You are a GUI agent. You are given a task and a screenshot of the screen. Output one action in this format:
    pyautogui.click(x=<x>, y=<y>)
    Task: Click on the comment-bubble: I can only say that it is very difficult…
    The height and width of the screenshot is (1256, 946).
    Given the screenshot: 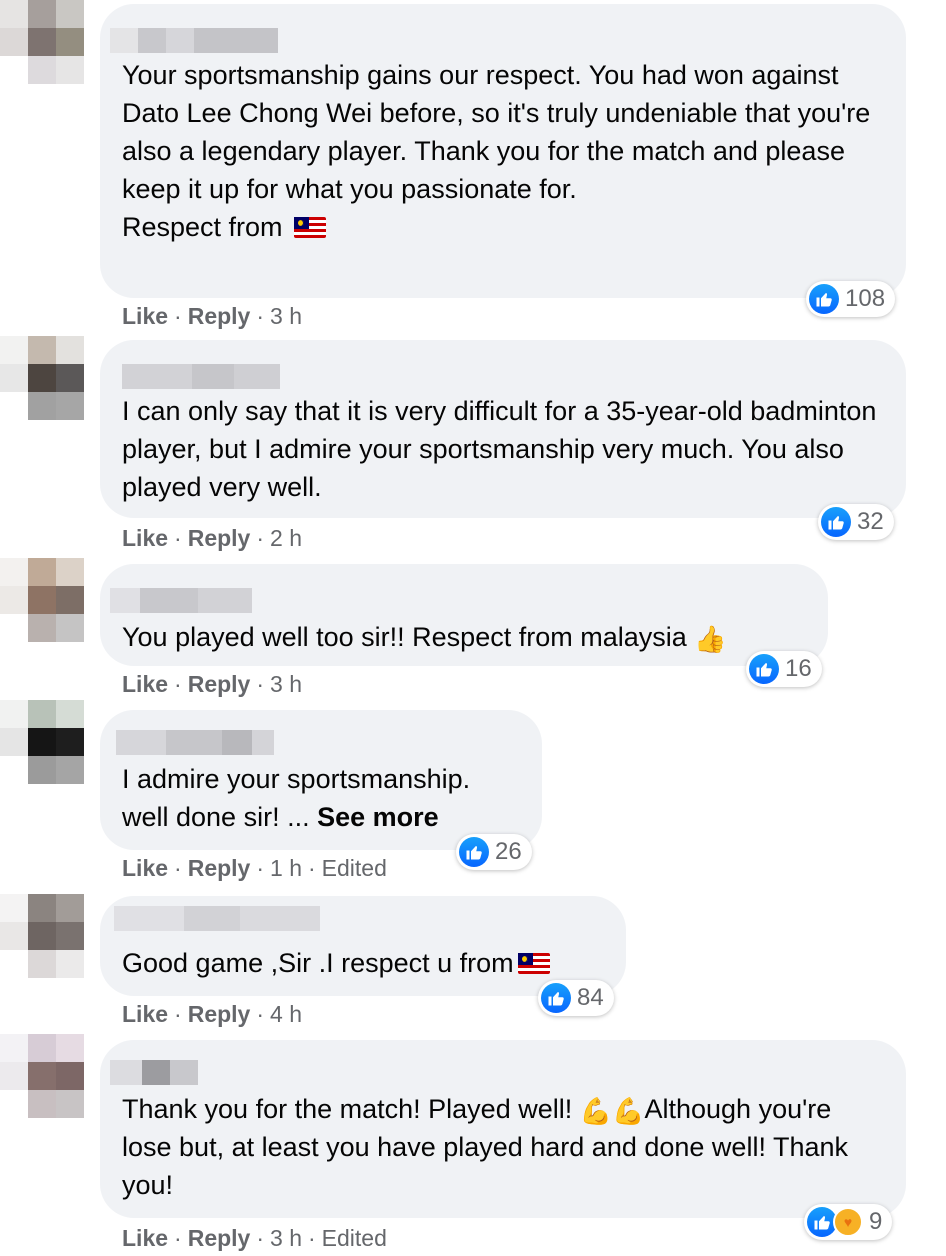 What is the action you would take?
    pyautogui.click(x=503, y=429)
    